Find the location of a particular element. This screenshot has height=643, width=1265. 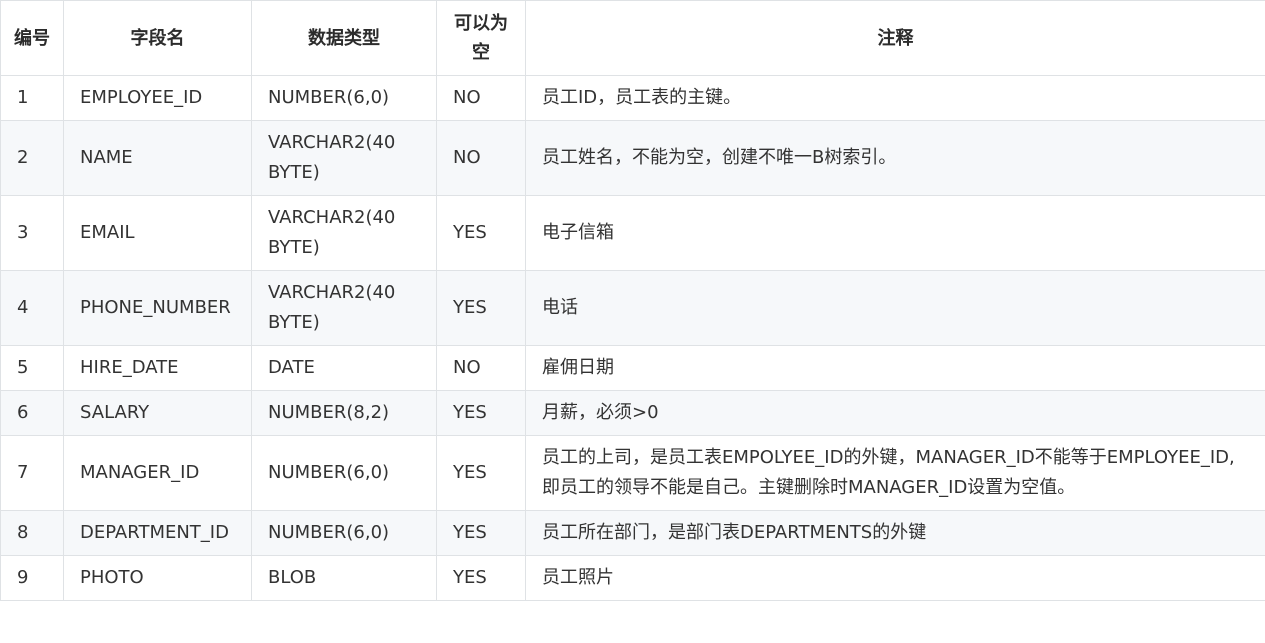

cell-comment: 员工ID，员工表的主键。 is located at coordinates (895, 98).